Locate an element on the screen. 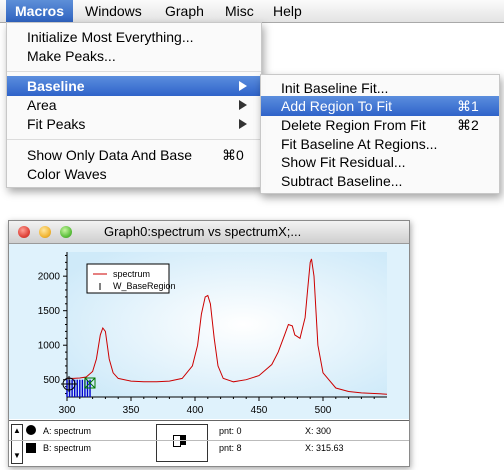 The image size is (504, 470). x-tick-label: 350 is located at coordinates (131, 410).